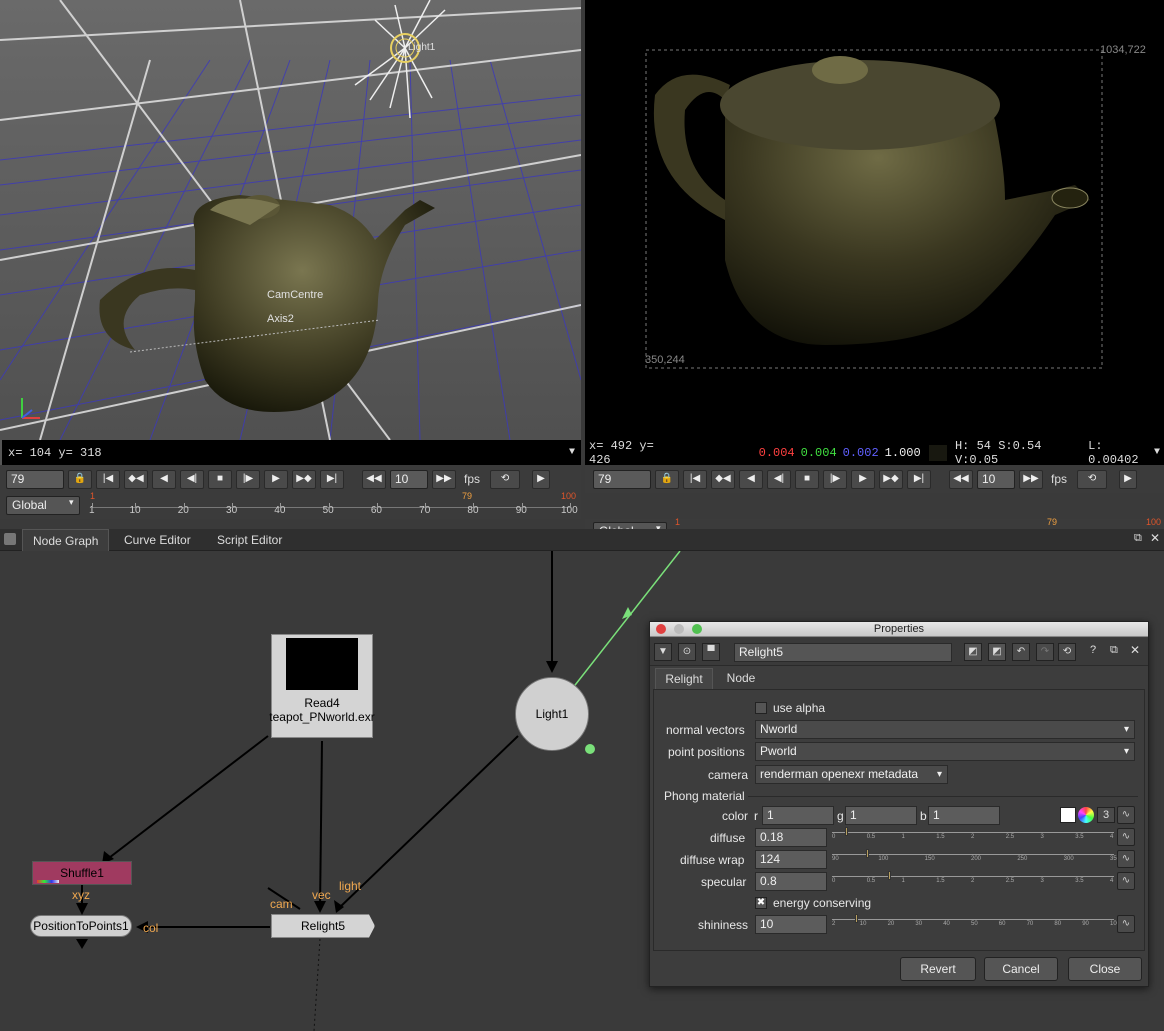 Image resolution: width=1164 pixels, height=1031 pixels. Describe the element at coordinates (1138, 538) in the screenshot. I see `float-panel-icon: ⧉` at that location.